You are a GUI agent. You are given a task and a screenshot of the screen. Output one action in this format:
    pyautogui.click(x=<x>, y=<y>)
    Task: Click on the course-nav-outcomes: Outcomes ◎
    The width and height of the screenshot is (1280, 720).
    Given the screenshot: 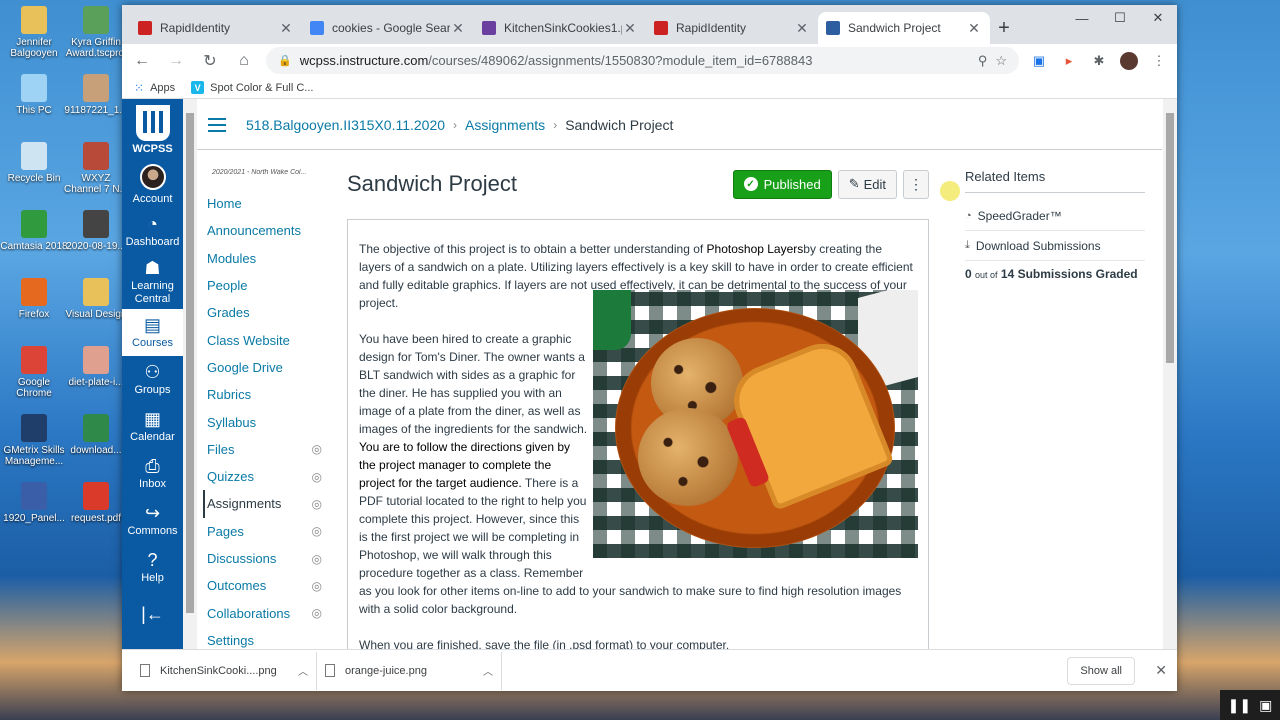 What is the action you would take?
    pyautogui.click(x=264, y=585)
    